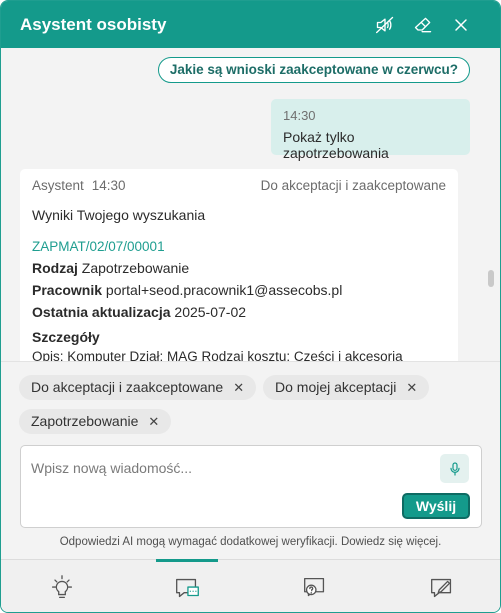  Describe the element at coordinates (250, 585) in the screenshot. I see `bottom-navigation` at that location.